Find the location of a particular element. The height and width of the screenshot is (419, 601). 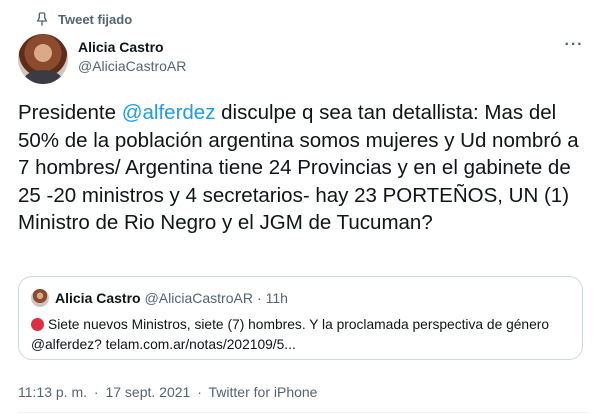

quoted-avatar is located at coordinates (40, 298).